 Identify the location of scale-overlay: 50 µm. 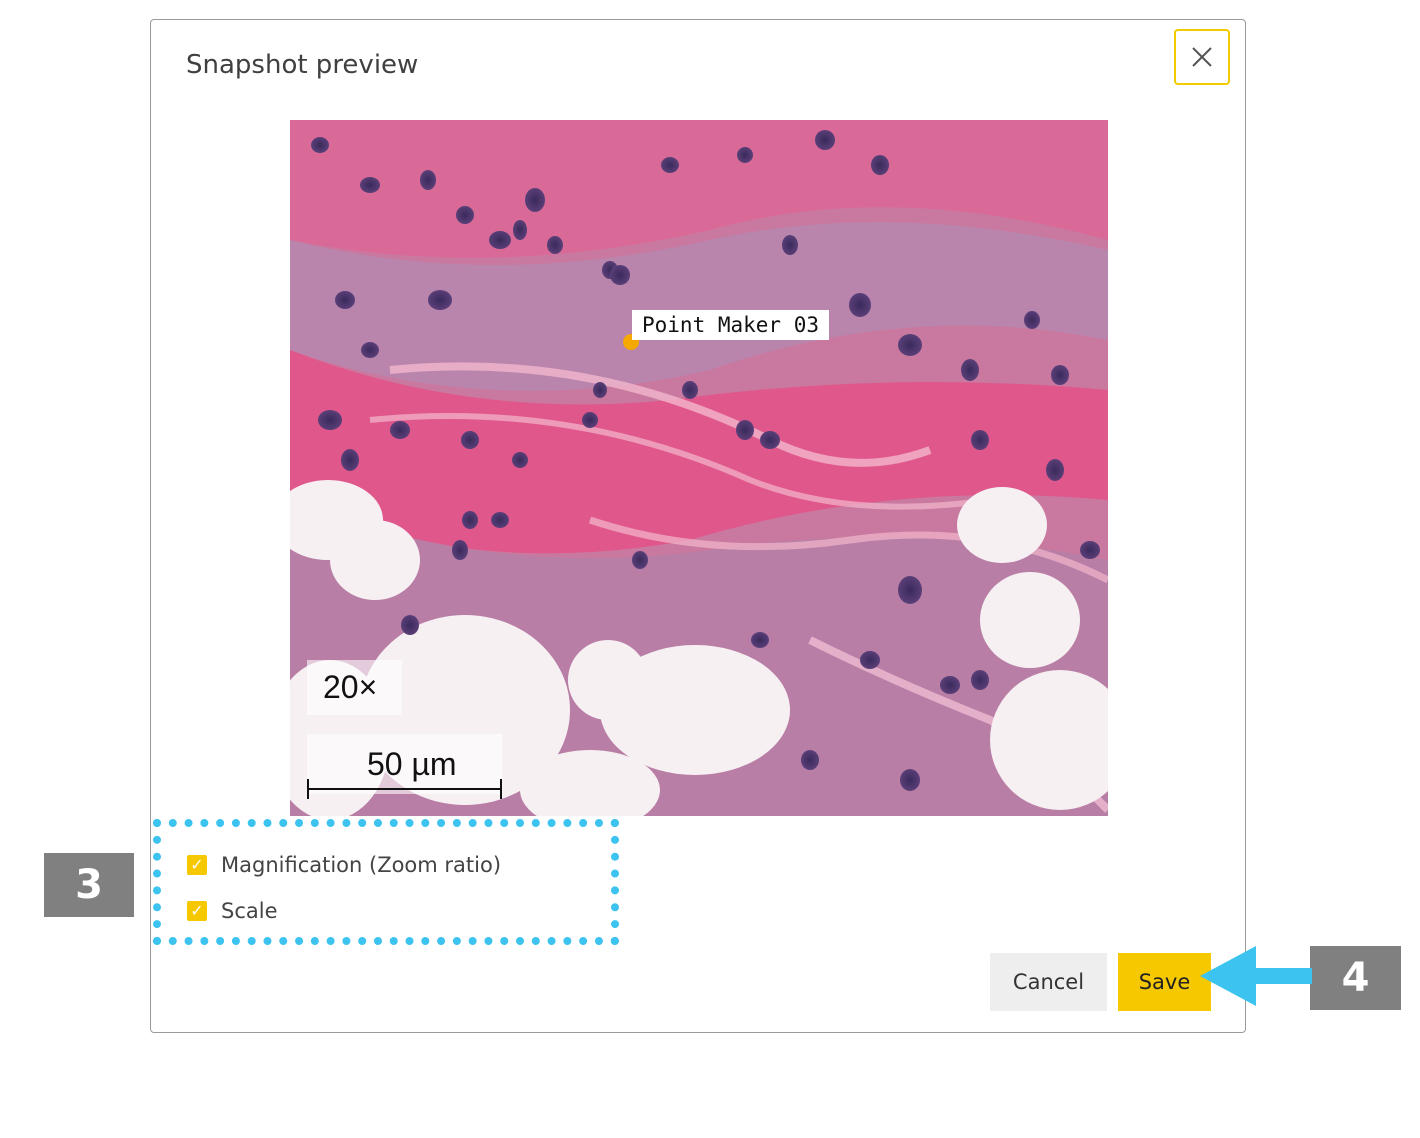
(404, 766).